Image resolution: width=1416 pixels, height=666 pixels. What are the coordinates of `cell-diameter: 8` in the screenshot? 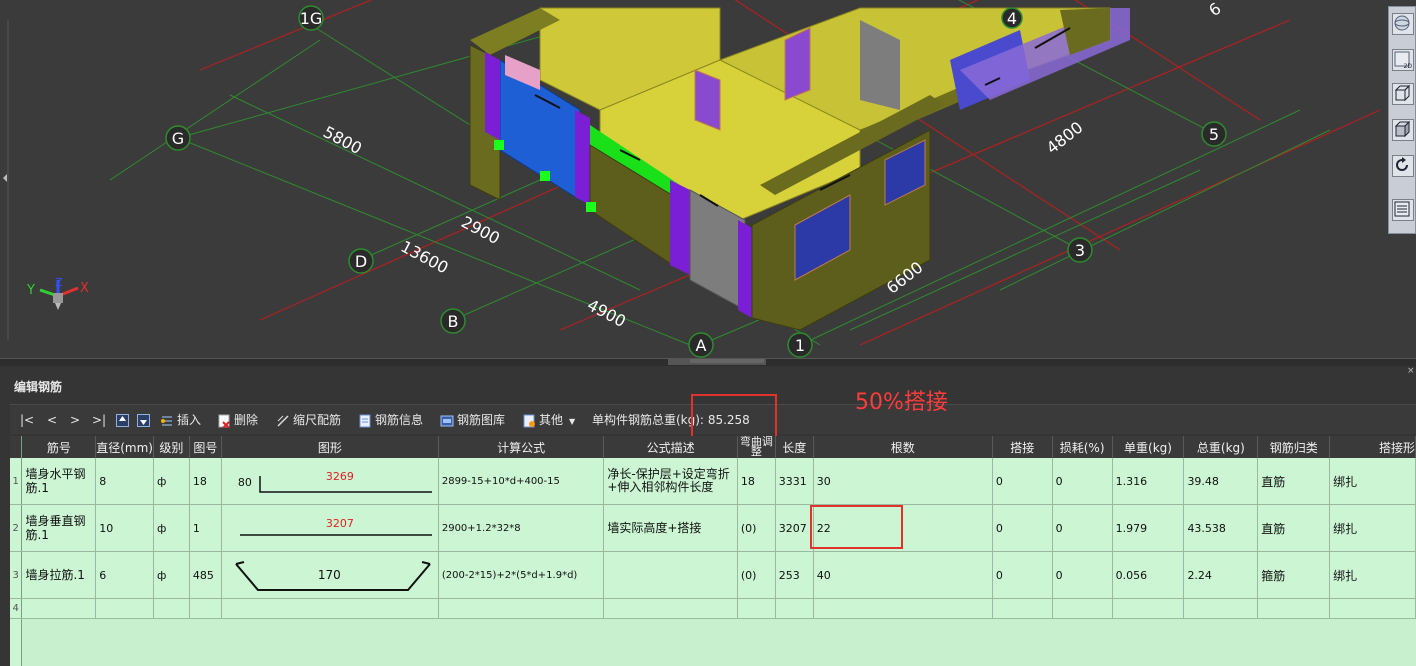 It's located at (124, 481).